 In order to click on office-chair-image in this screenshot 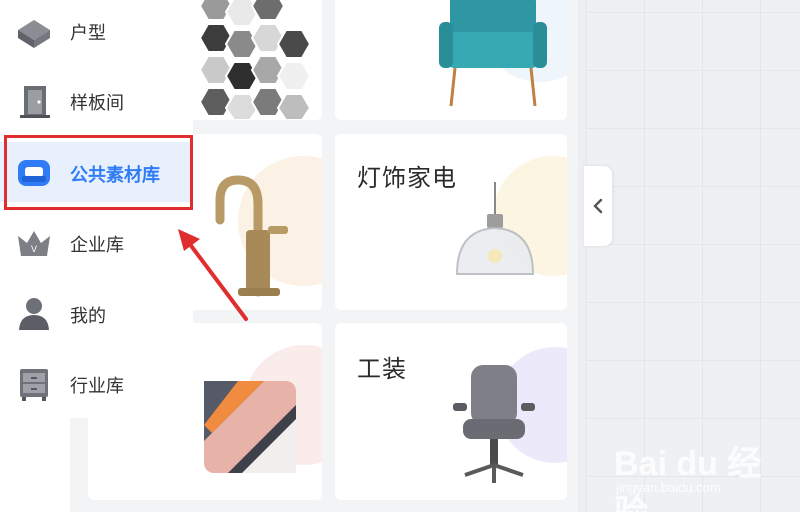, I will do `click(494, 424)`.